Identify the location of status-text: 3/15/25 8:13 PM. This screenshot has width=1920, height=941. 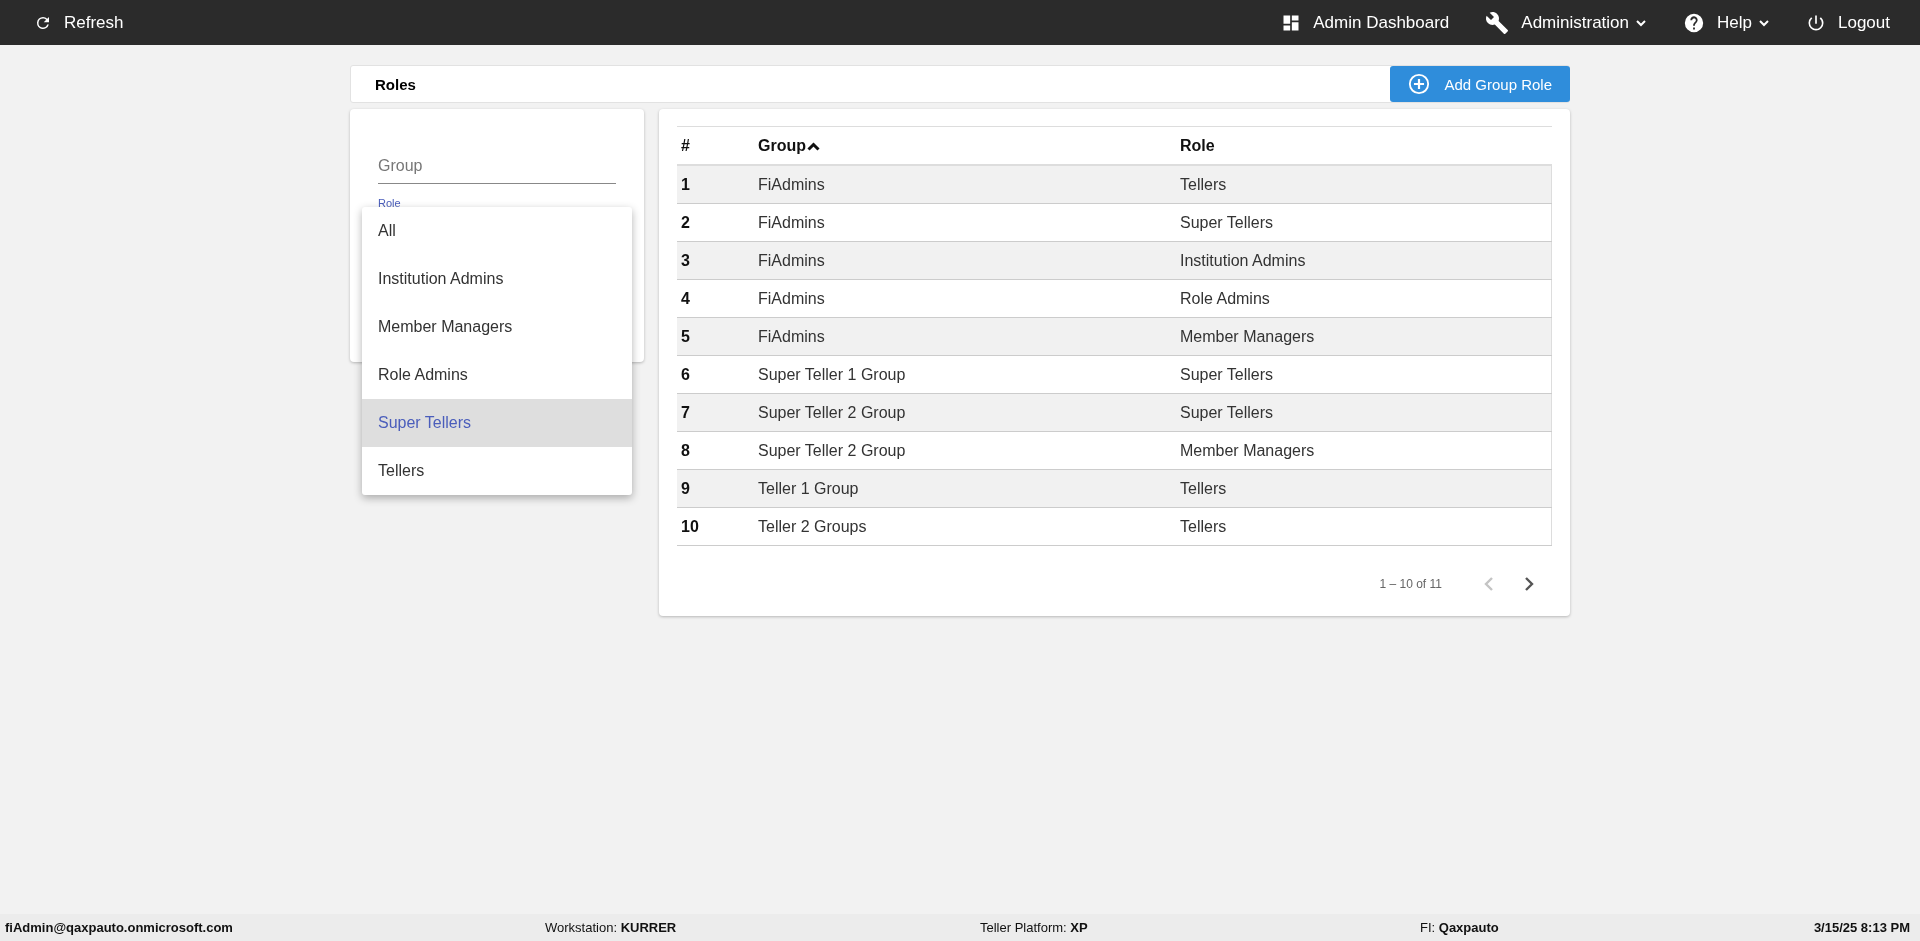
(1861, 927).